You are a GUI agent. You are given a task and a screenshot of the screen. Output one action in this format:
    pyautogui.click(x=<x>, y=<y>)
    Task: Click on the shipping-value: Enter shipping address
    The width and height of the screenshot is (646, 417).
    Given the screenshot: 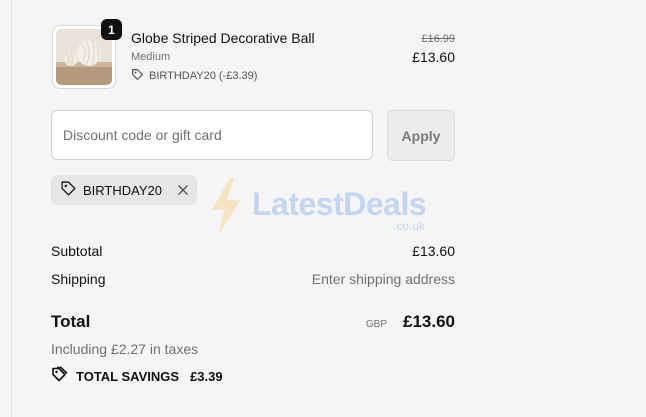 What is the action you would take?
    pyautogui.click(x=383, y=279)
    